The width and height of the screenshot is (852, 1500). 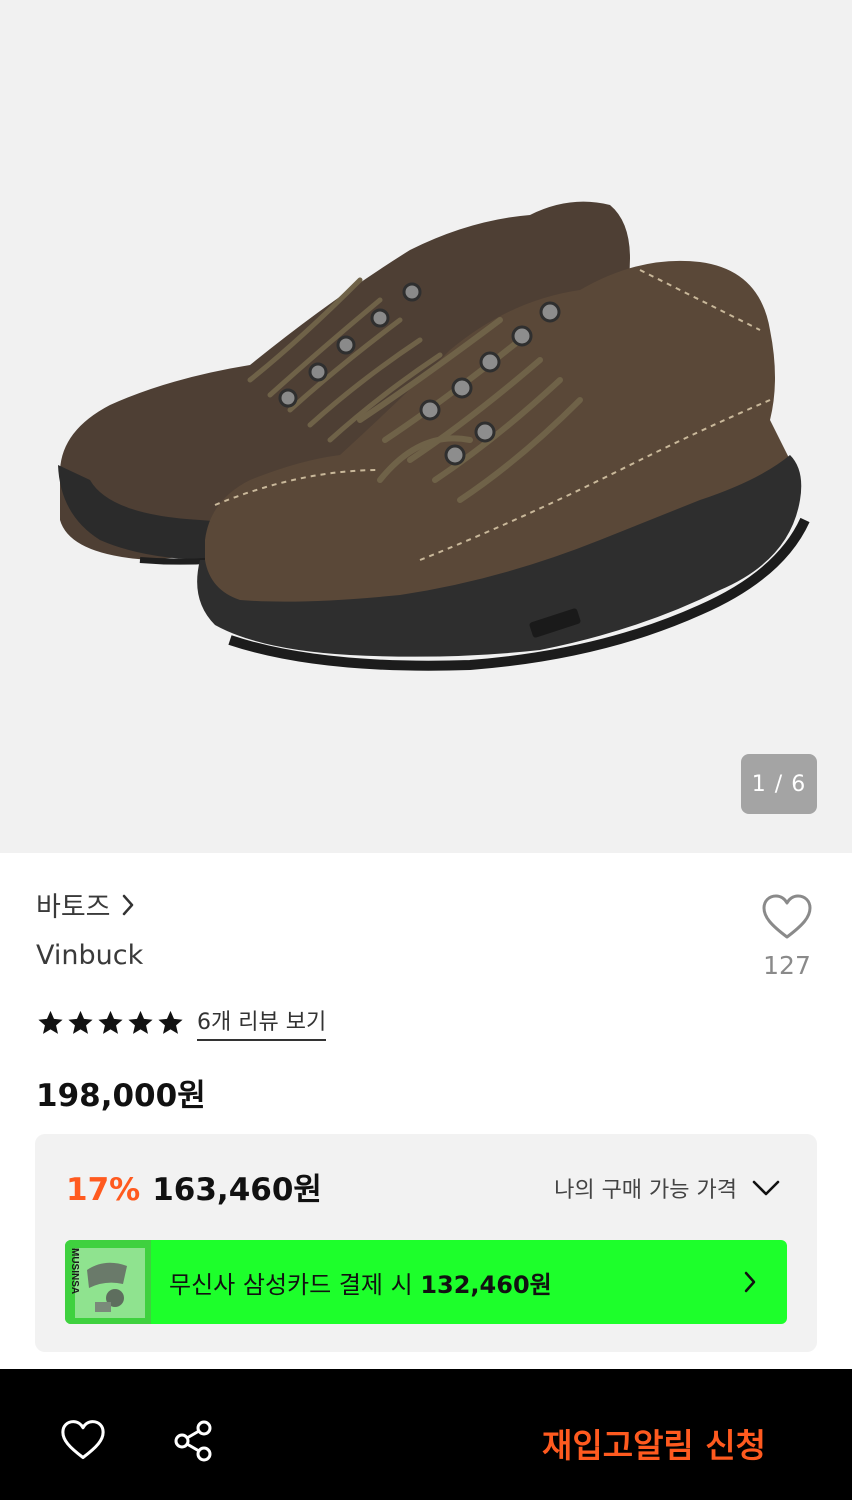 I want to click on brand-link: 바토즈, so click(x=85, y=904).